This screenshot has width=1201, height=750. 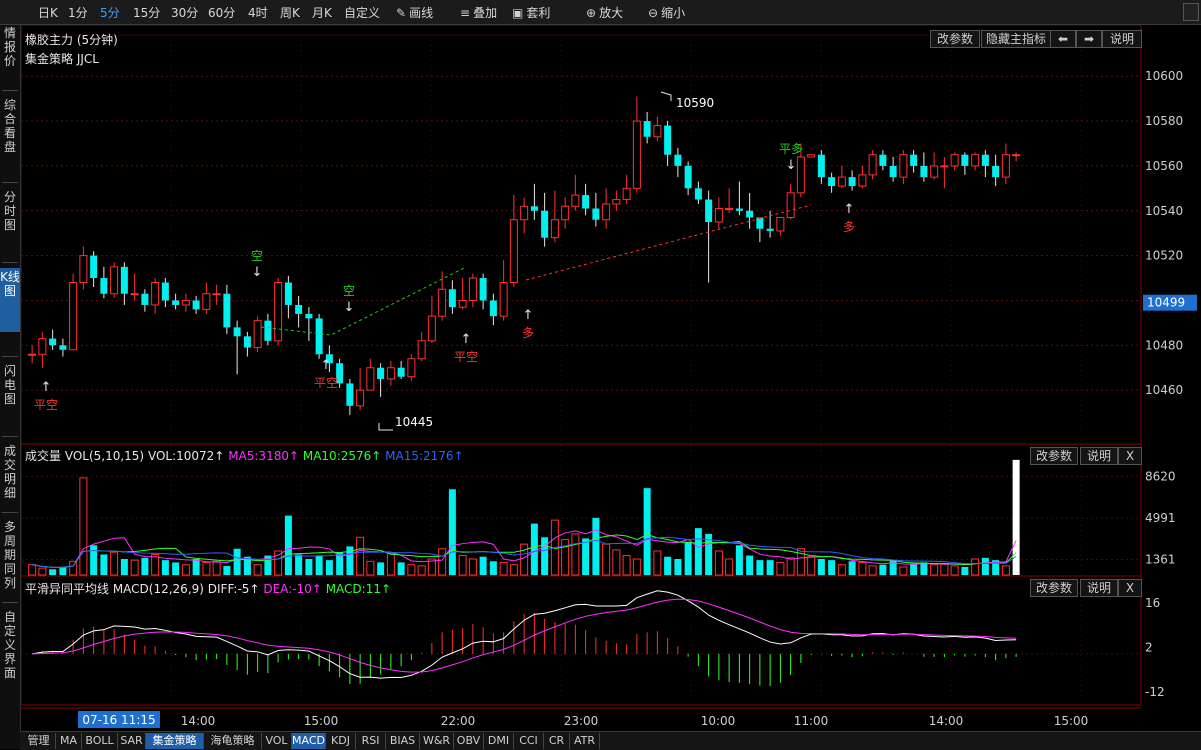 I want to click on macd-button-2: X, so click(x=1130, y=588).